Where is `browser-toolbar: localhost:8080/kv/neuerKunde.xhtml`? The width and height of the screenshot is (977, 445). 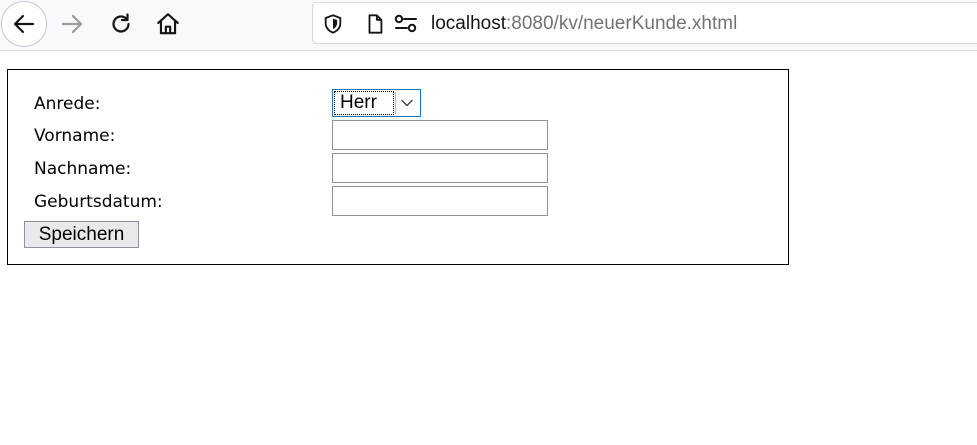 browser-toolbar: localhost:8080/kv/neuerKunde.xhtml is located at coordinates (488, 25).